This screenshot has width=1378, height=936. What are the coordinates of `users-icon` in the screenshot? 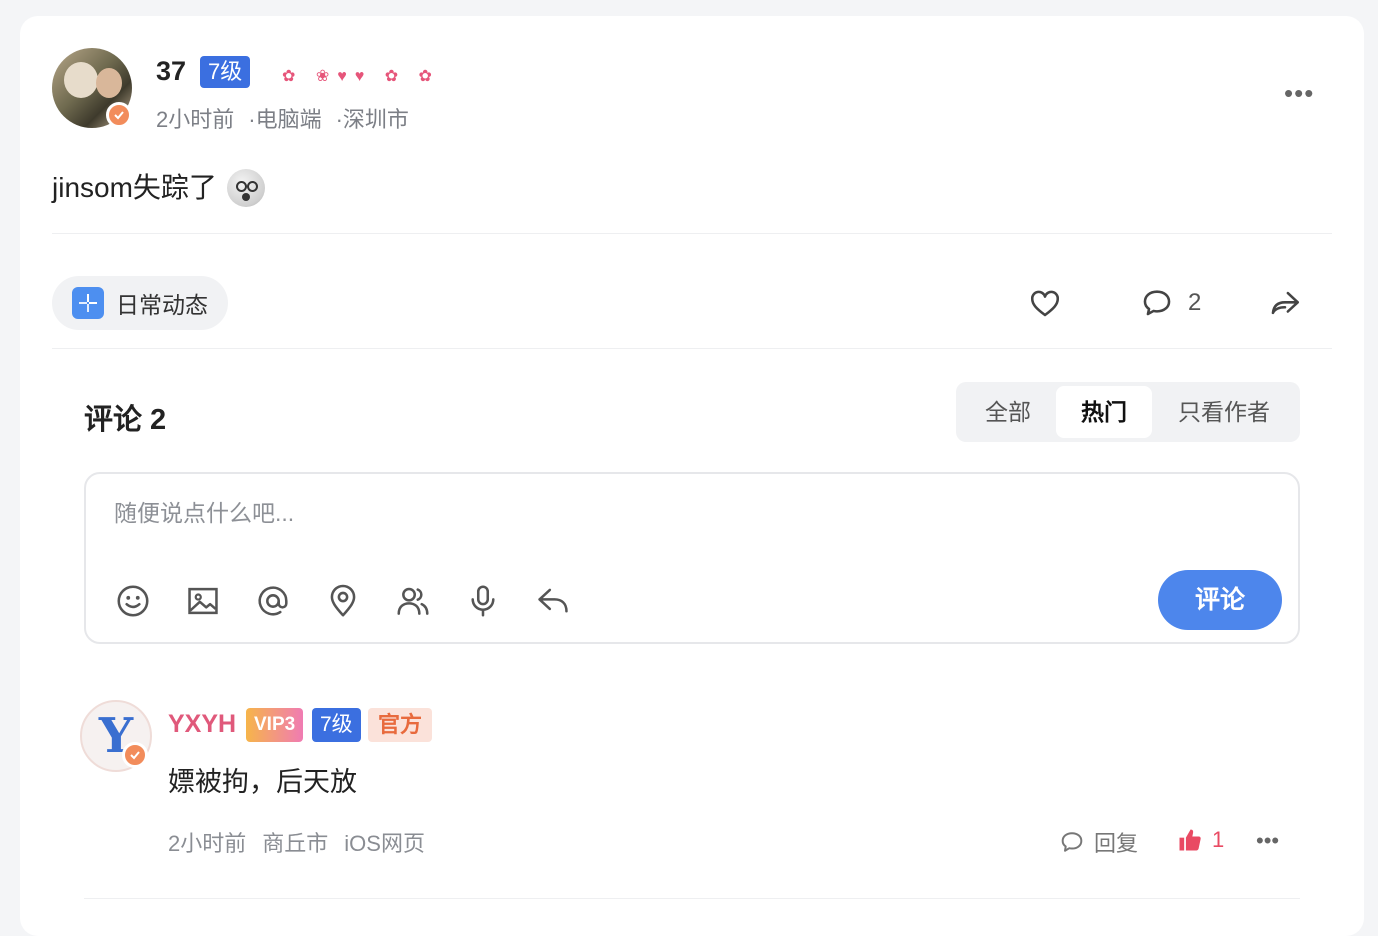 It's located at (413, 601).